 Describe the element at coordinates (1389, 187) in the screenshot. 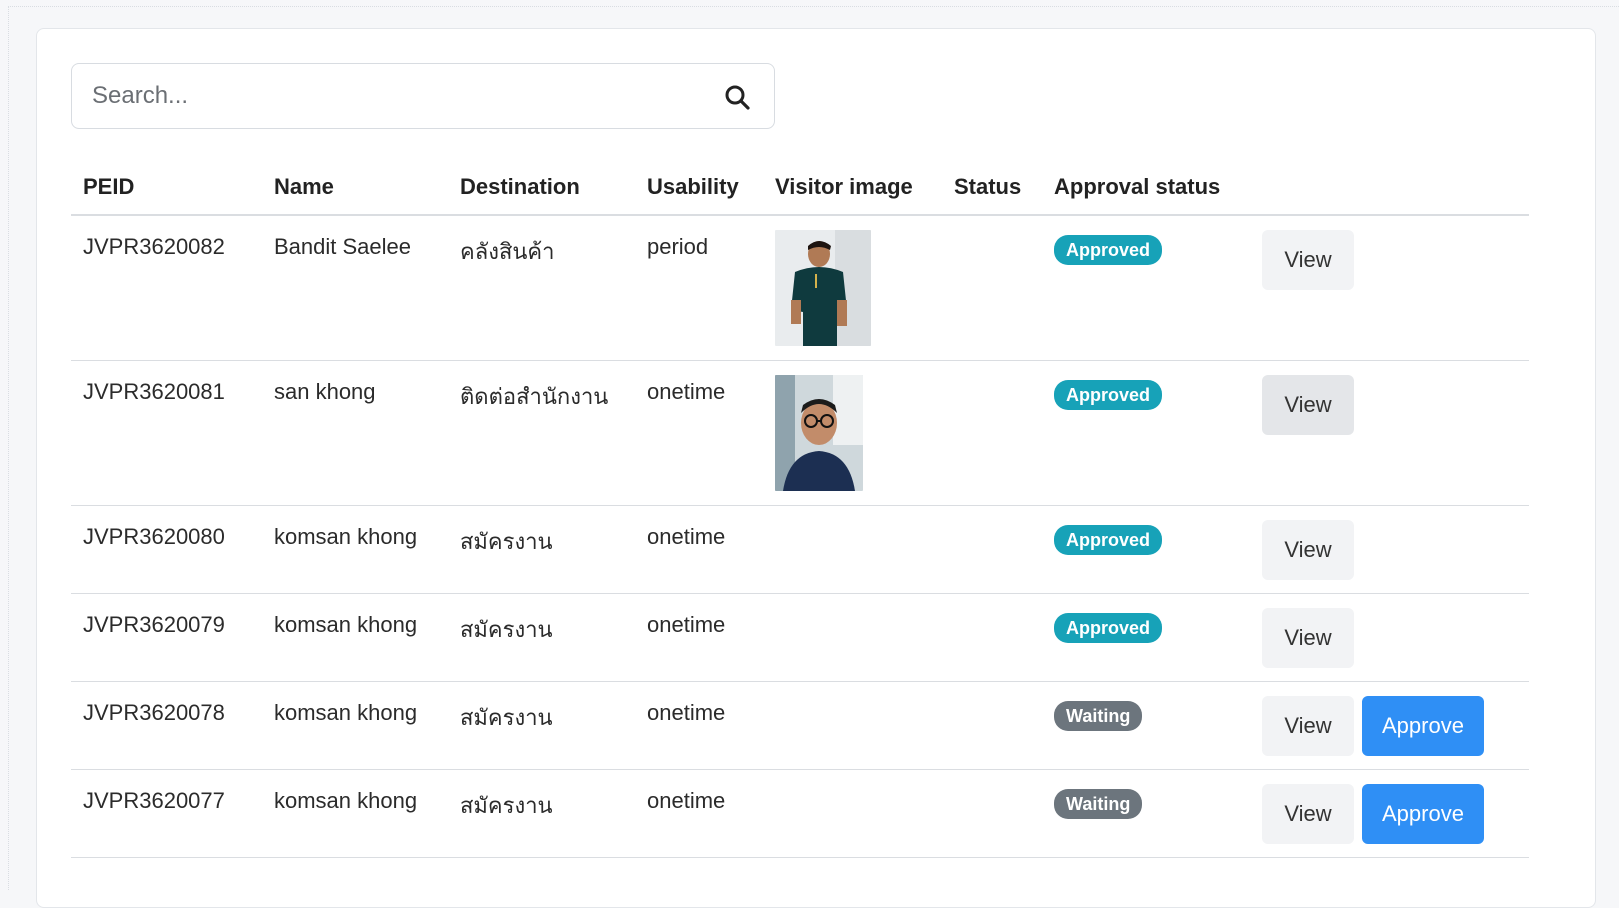

I see `col-header-actions` at that location.